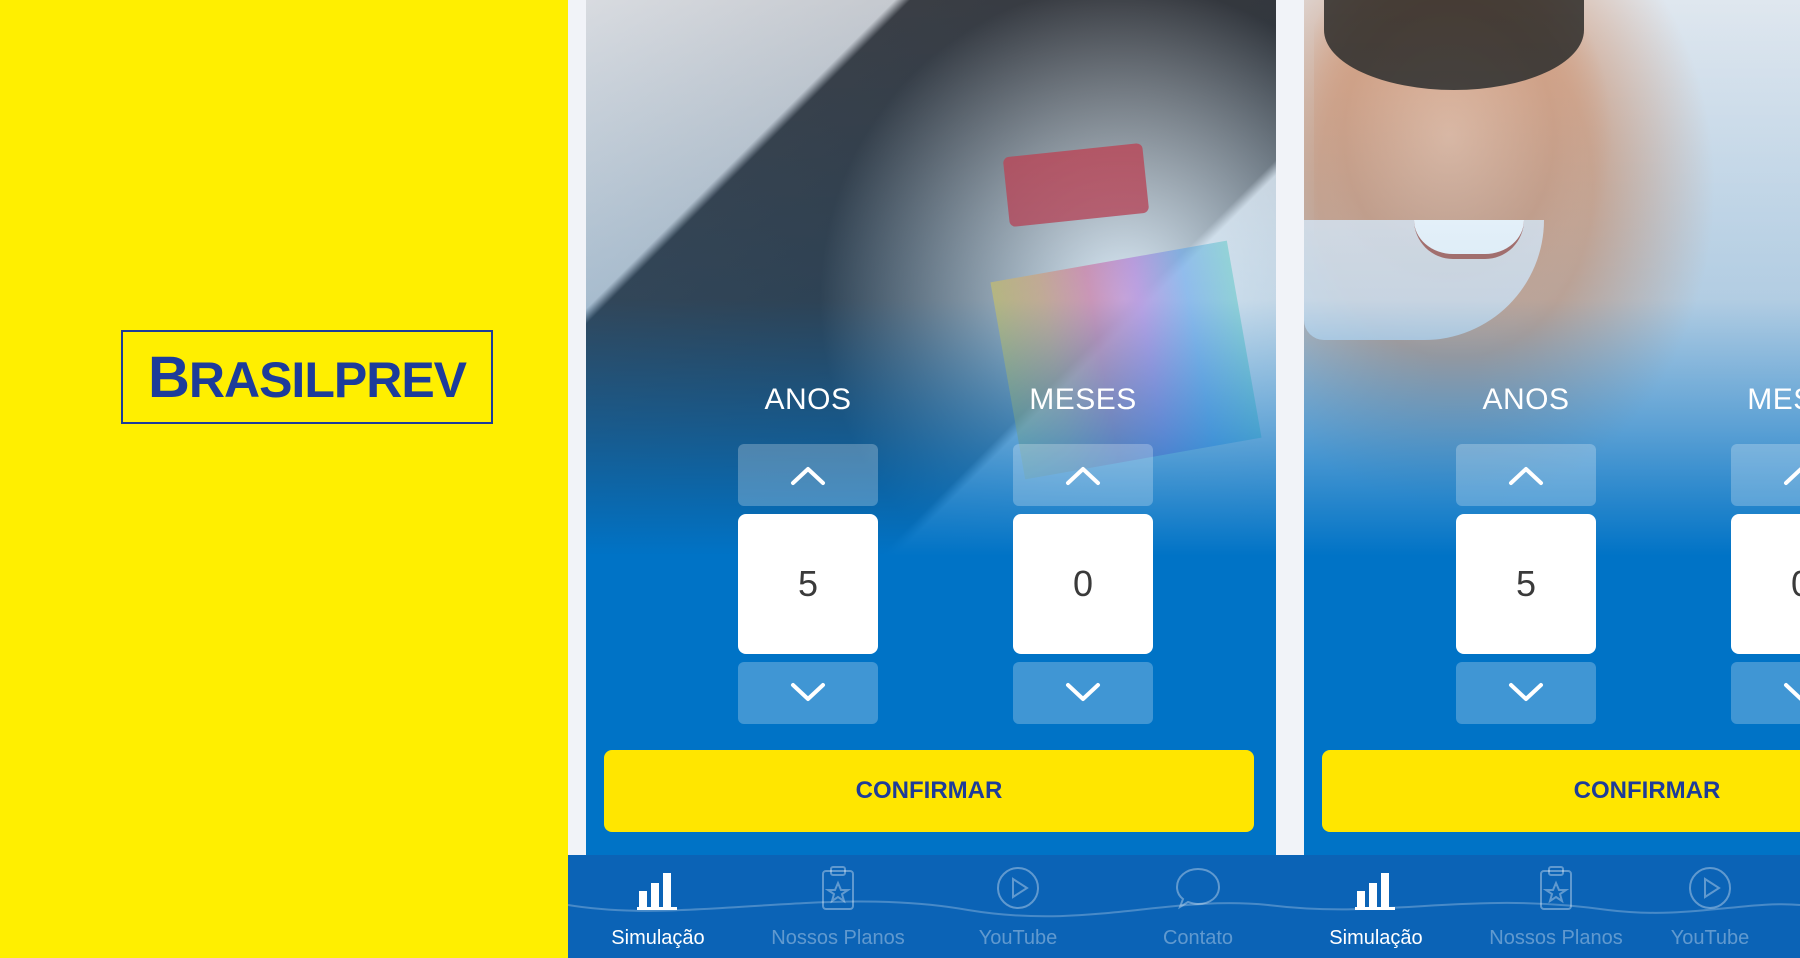  What do you see at coordinates (1464, 170) in the screenshot?
I see `photo-detail-face` at bounding box center [1464, 170].